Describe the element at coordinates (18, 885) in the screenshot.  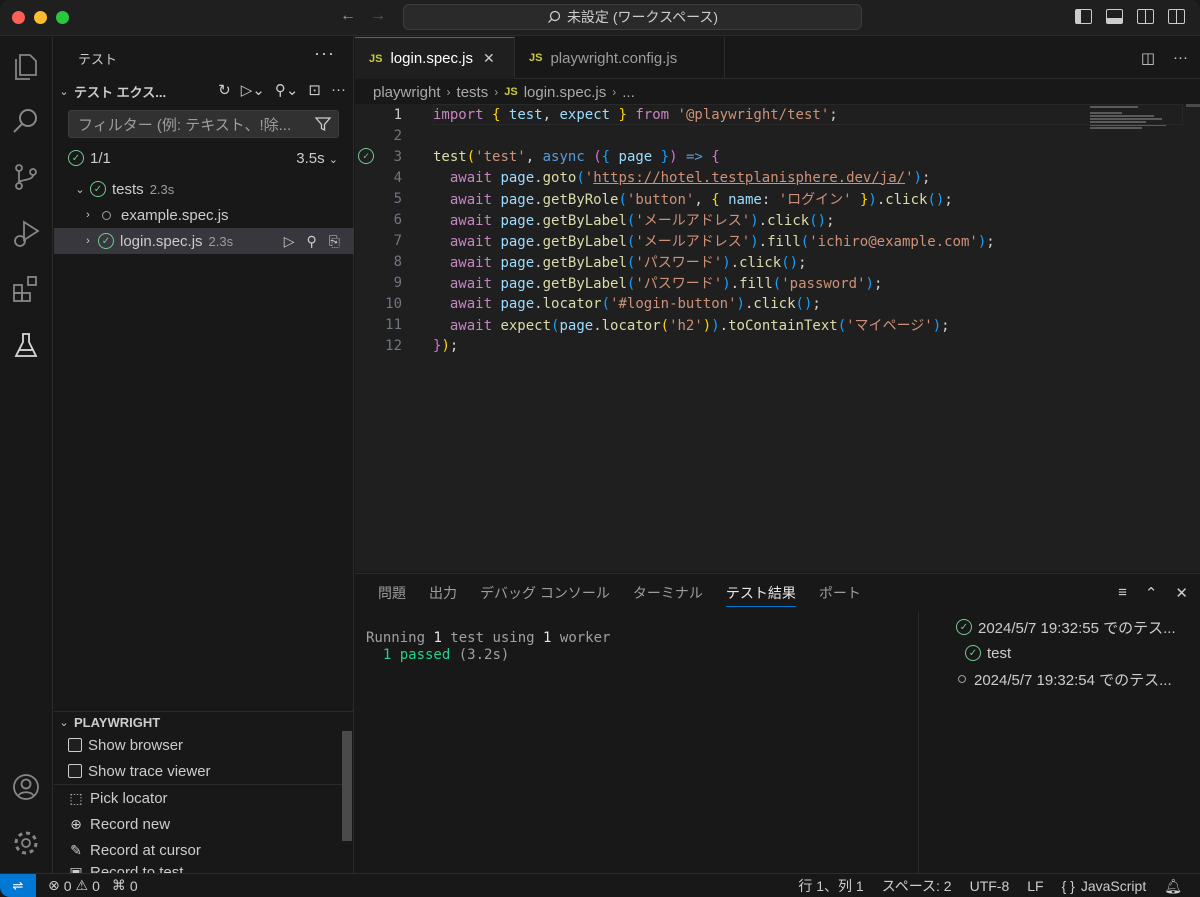
I see `remote-indicator-icon: ⇌` at that location.